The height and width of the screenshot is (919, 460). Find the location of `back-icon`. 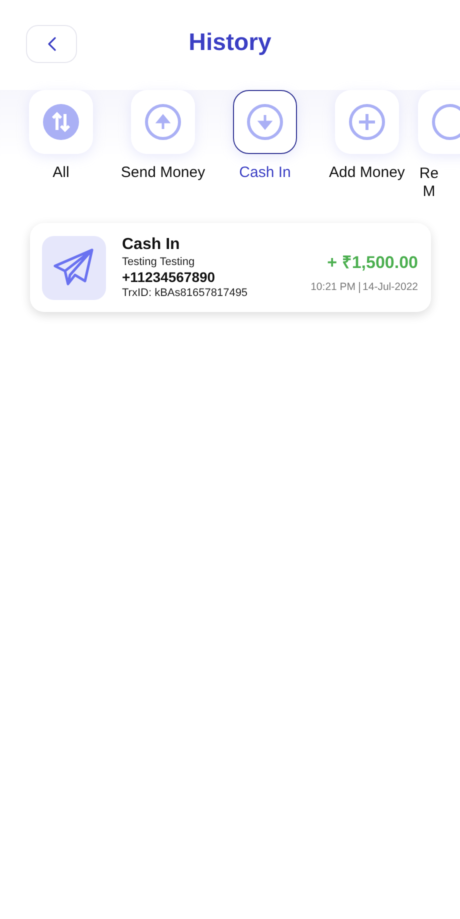

back-icon is located at coordinates (52, 44).